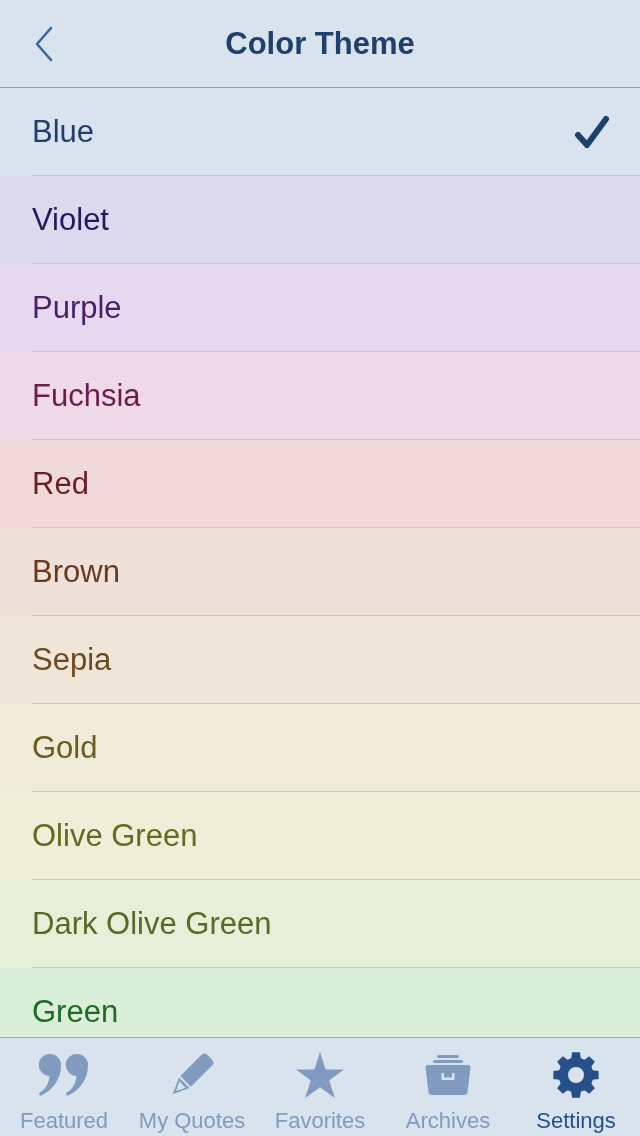  Describe the element at coordinates (64, 1075) in the screenshot. I see `quotation-marks-icon` at that location.